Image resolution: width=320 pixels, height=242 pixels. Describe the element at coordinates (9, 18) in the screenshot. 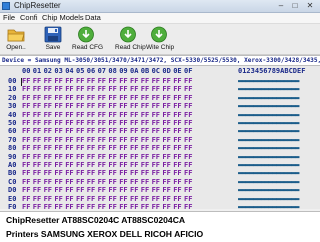

I see `menu-file: File` at that location.